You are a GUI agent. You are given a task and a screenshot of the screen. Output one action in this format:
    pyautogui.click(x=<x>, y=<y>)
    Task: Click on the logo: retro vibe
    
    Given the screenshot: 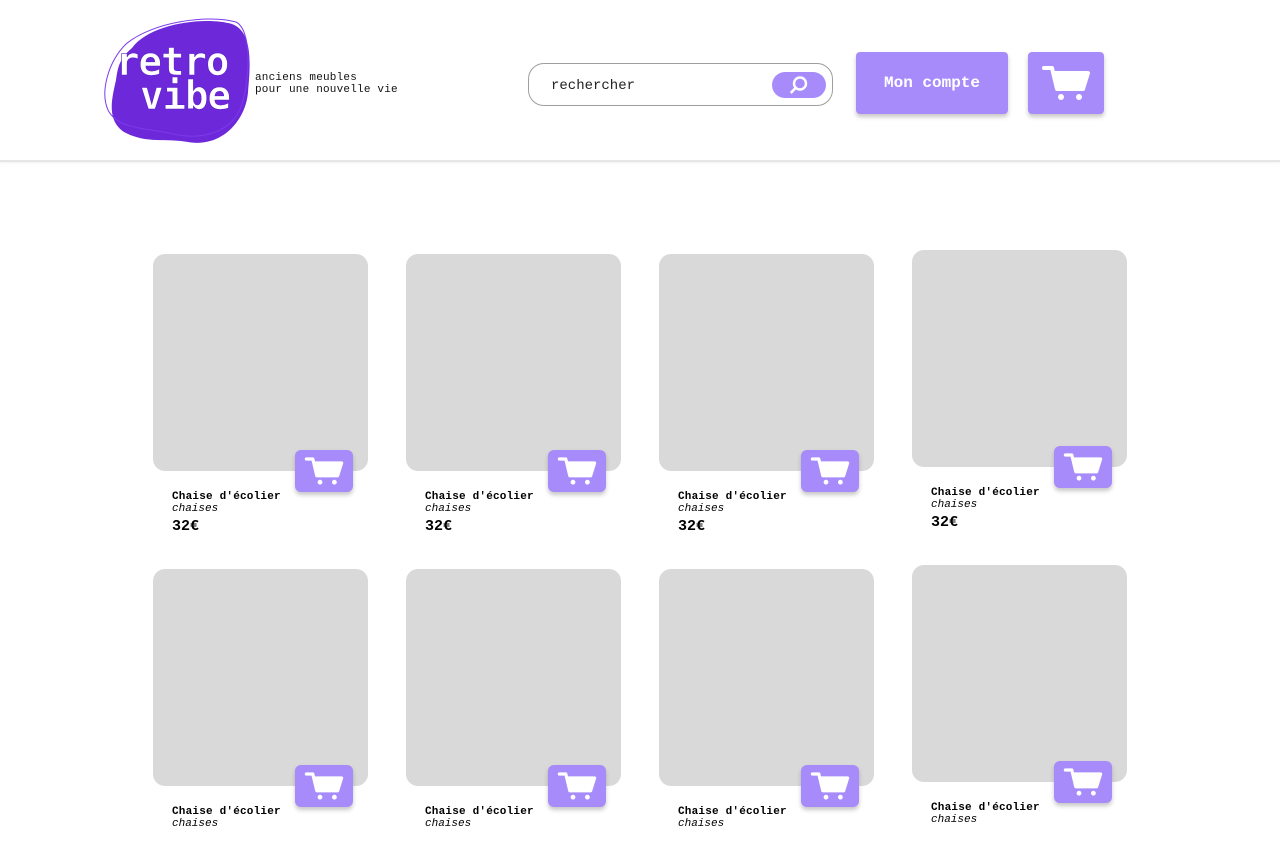 What is the action you would take?
    pyautogui.click(x=178, y=82)
    